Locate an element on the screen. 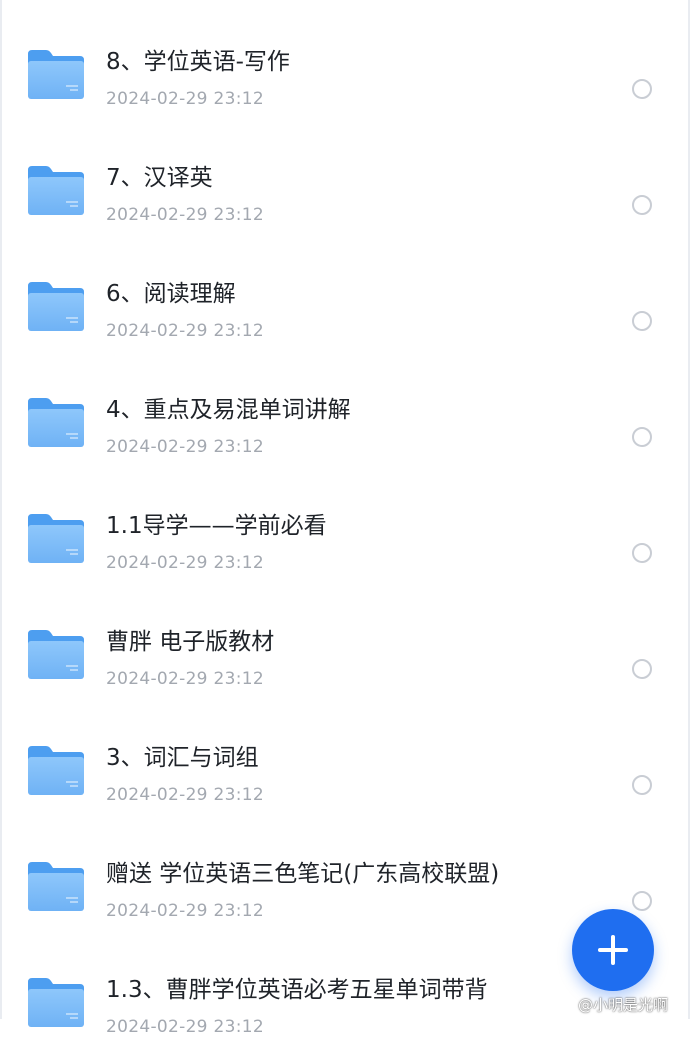 The height and width of the screenshot is (1038, 690). file-list-item: 8、学位英语-写作 2024-02-29 23:12 is located at coordinates (345, 74).